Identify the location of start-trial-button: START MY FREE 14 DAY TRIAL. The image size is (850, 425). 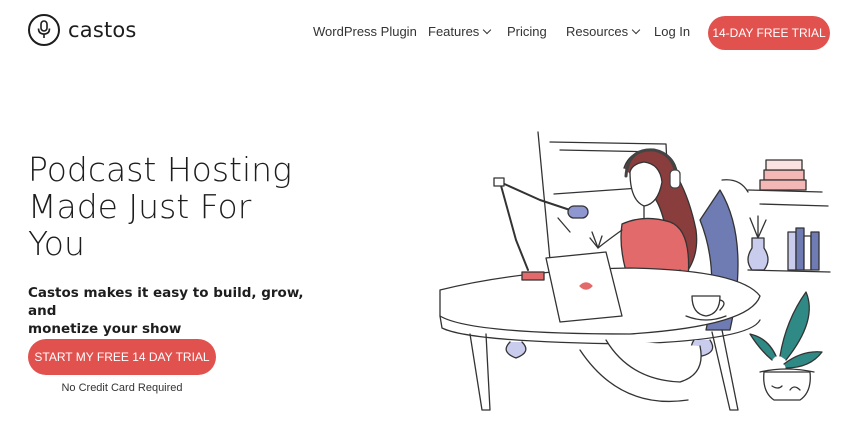
(122, 357).